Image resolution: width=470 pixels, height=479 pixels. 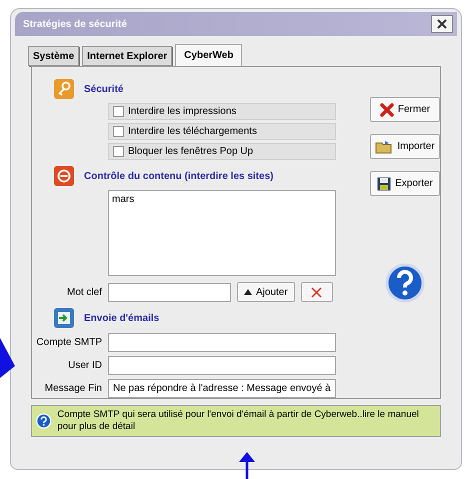 What do you see at coordinates (84, 366) in the screenshot?
I see `field-label: User ID` at bounding box center [84, 366].